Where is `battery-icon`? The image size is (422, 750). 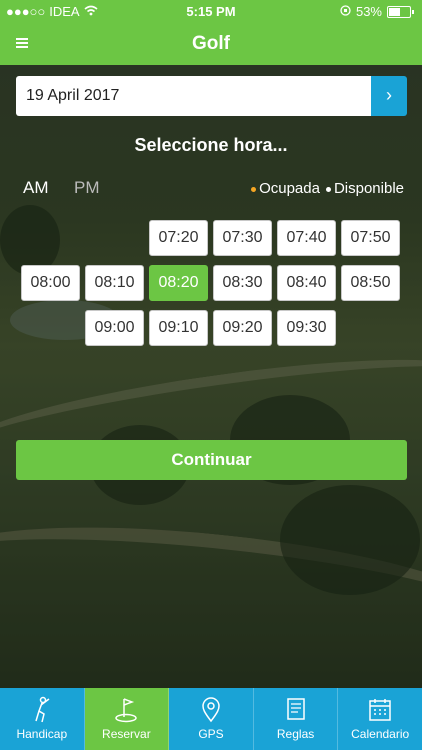 battery-icon is located at coordinates (399, 11).